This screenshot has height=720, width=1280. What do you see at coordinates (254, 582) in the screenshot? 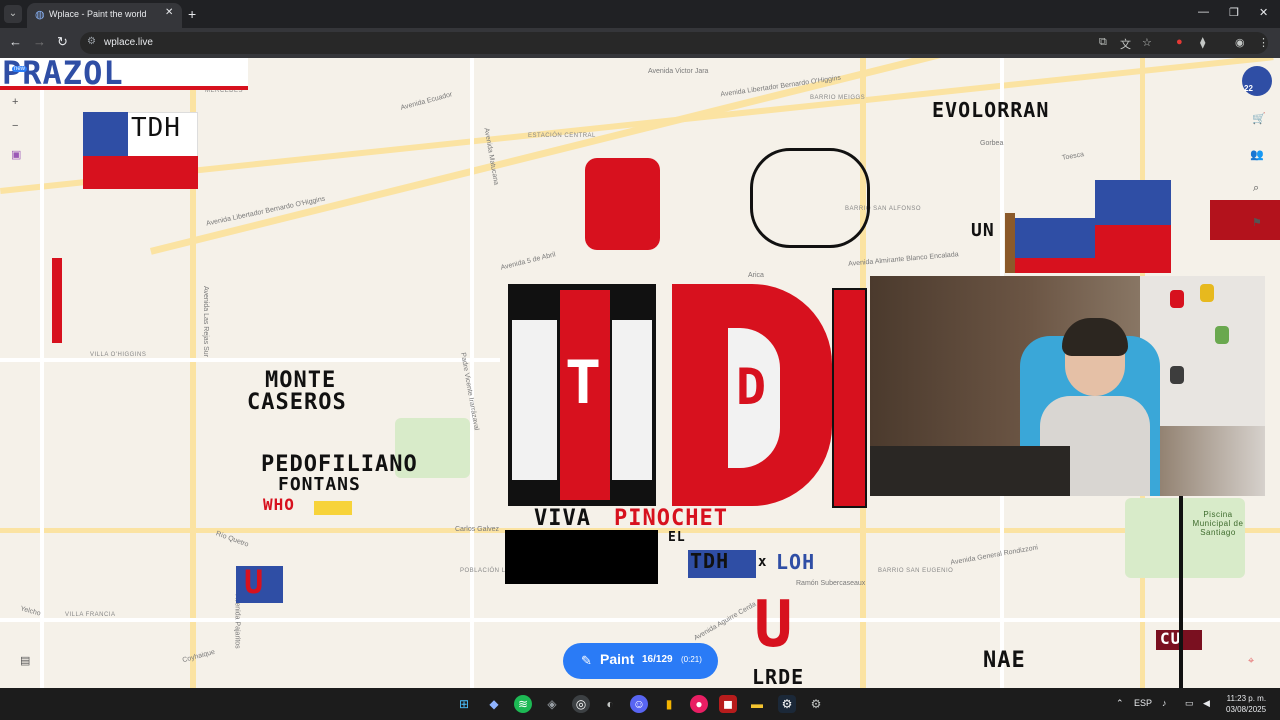
I see `pixel-u-logo-letter: U` at bounding box center [254, 582].